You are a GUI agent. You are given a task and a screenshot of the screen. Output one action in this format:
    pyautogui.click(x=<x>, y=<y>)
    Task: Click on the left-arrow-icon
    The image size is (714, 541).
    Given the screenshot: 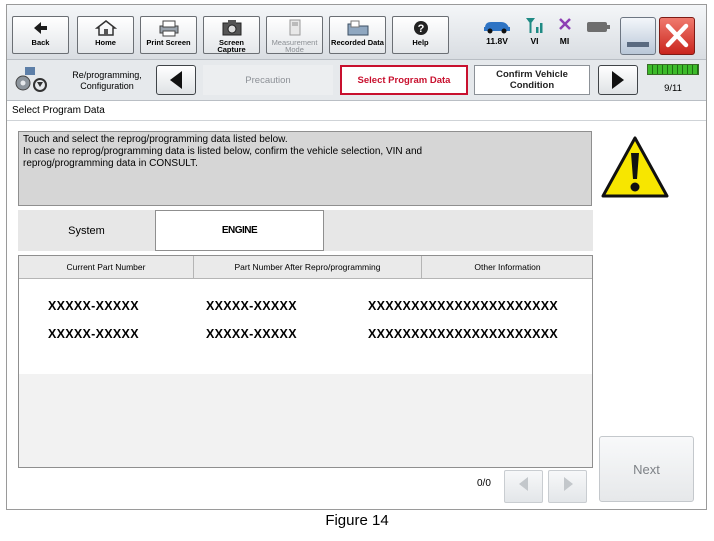 What is the action you would take?
    pyautogui.click(x=176, y=84)
    